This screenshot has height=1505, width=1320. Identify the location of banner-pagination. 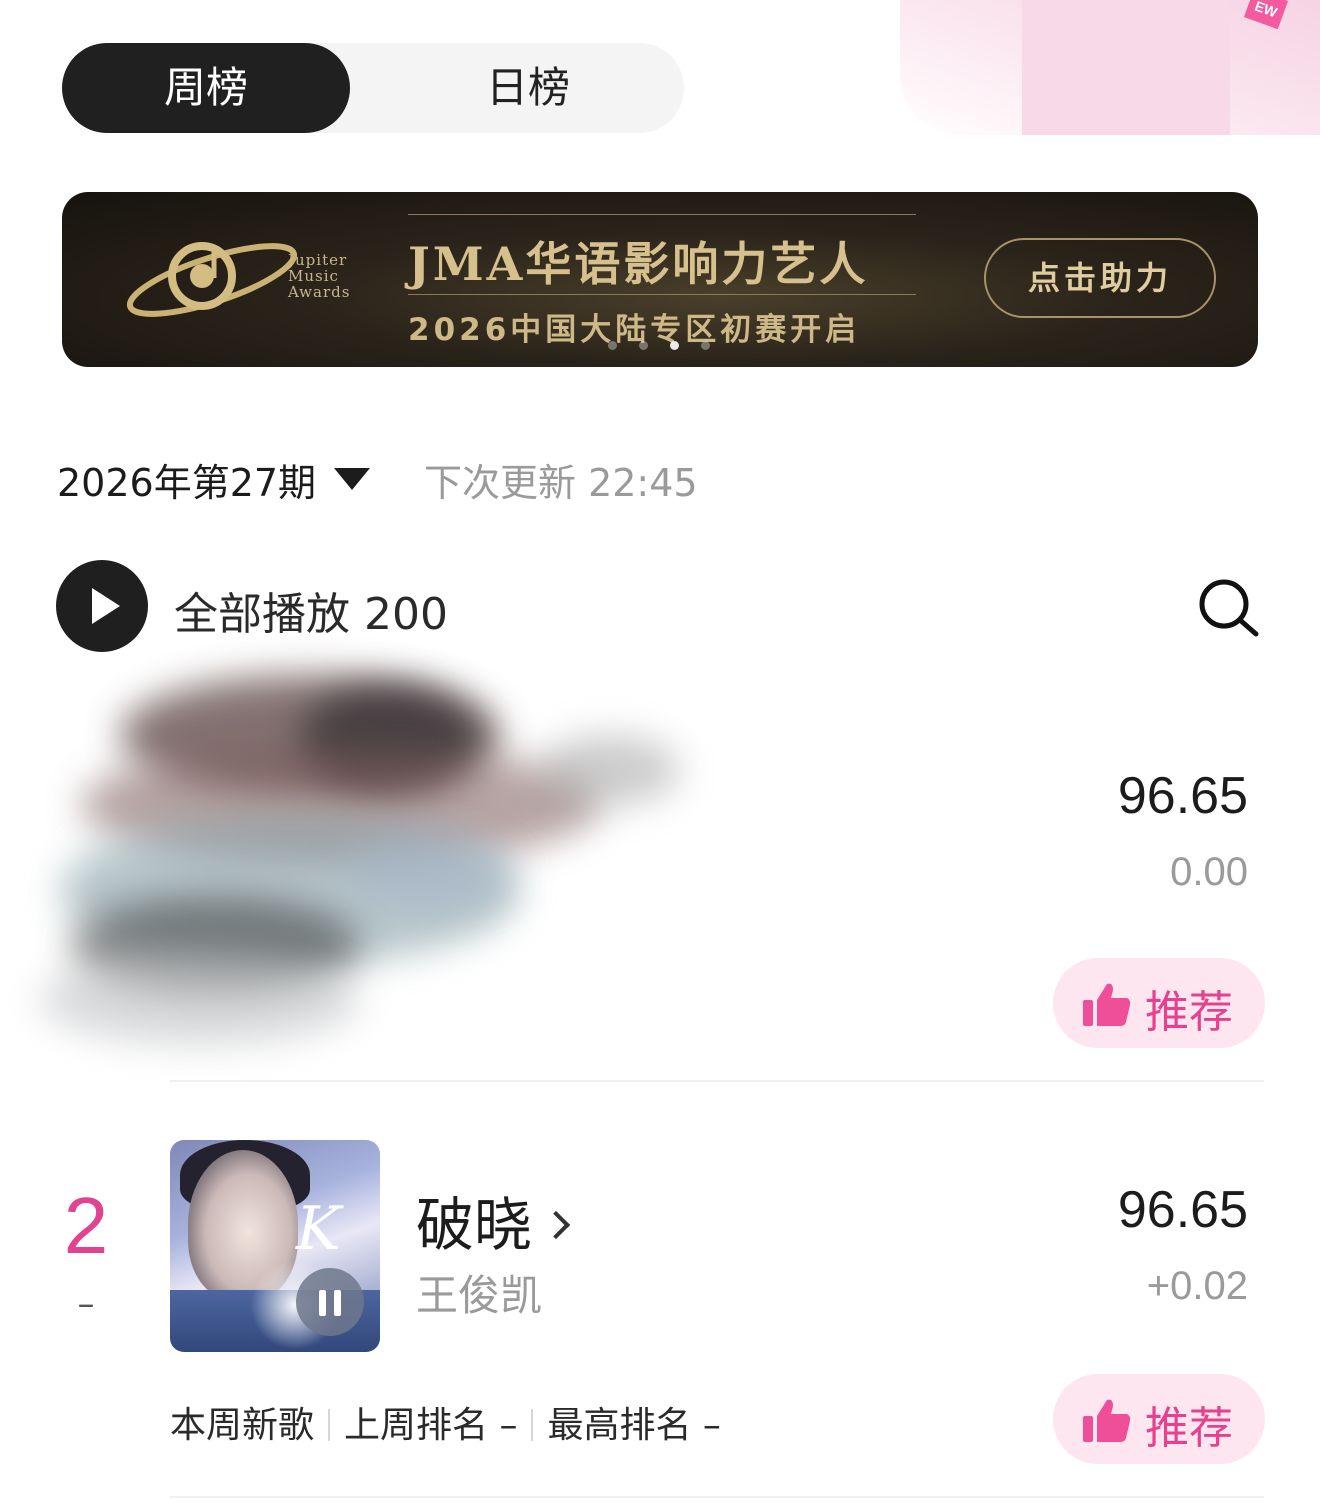
(670, 344).